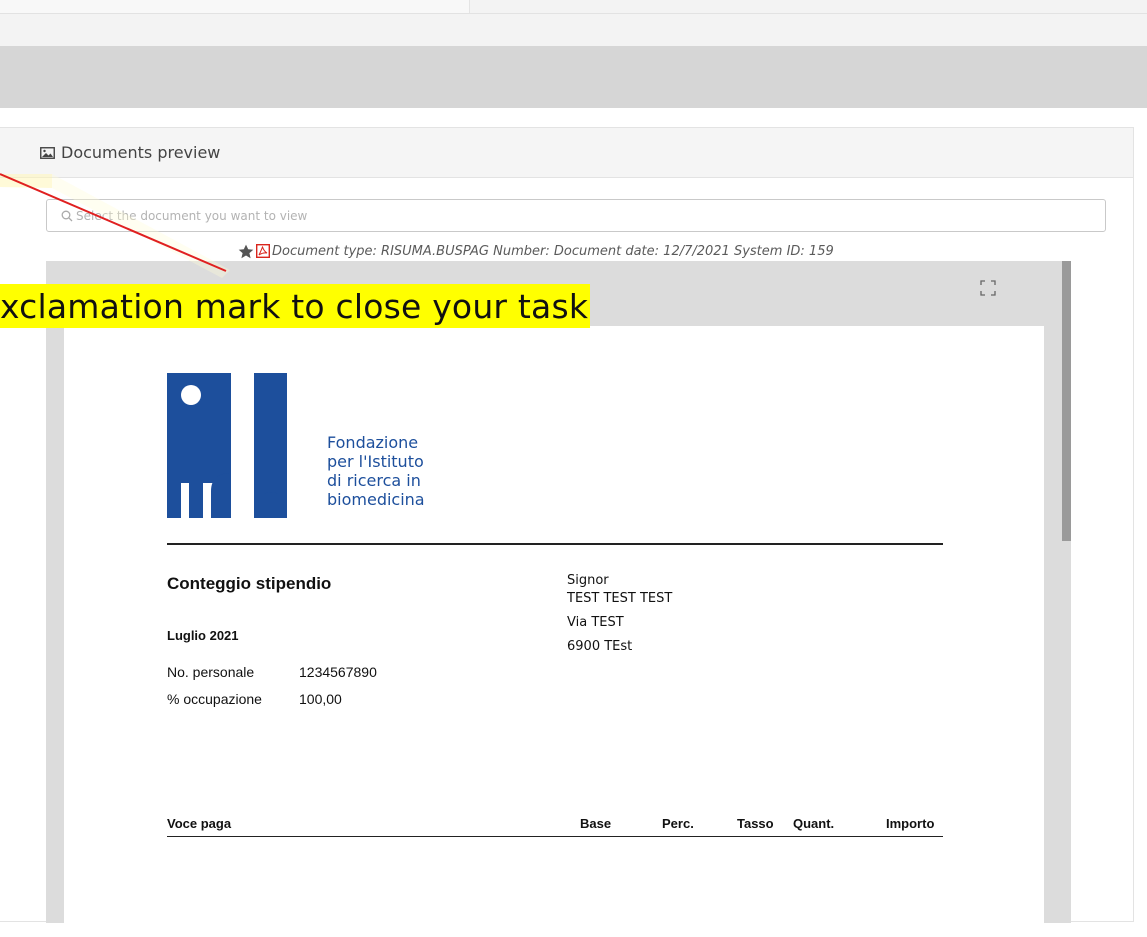 The height and width of the screenshot is (937, 1147). What do you see at coordinates (600, 646) in the screenshot?
I see `address-city: 6900 TEst` at bounding box center [600, 646].